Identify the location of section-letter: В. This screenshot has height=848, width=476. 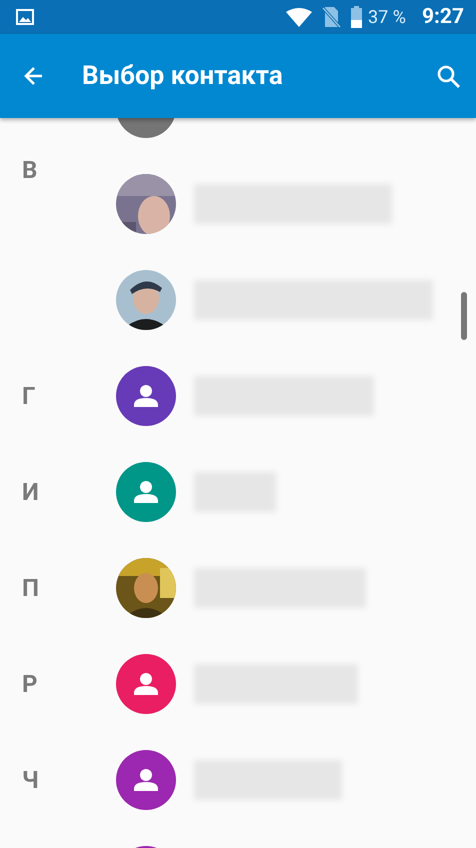
(30, 170).